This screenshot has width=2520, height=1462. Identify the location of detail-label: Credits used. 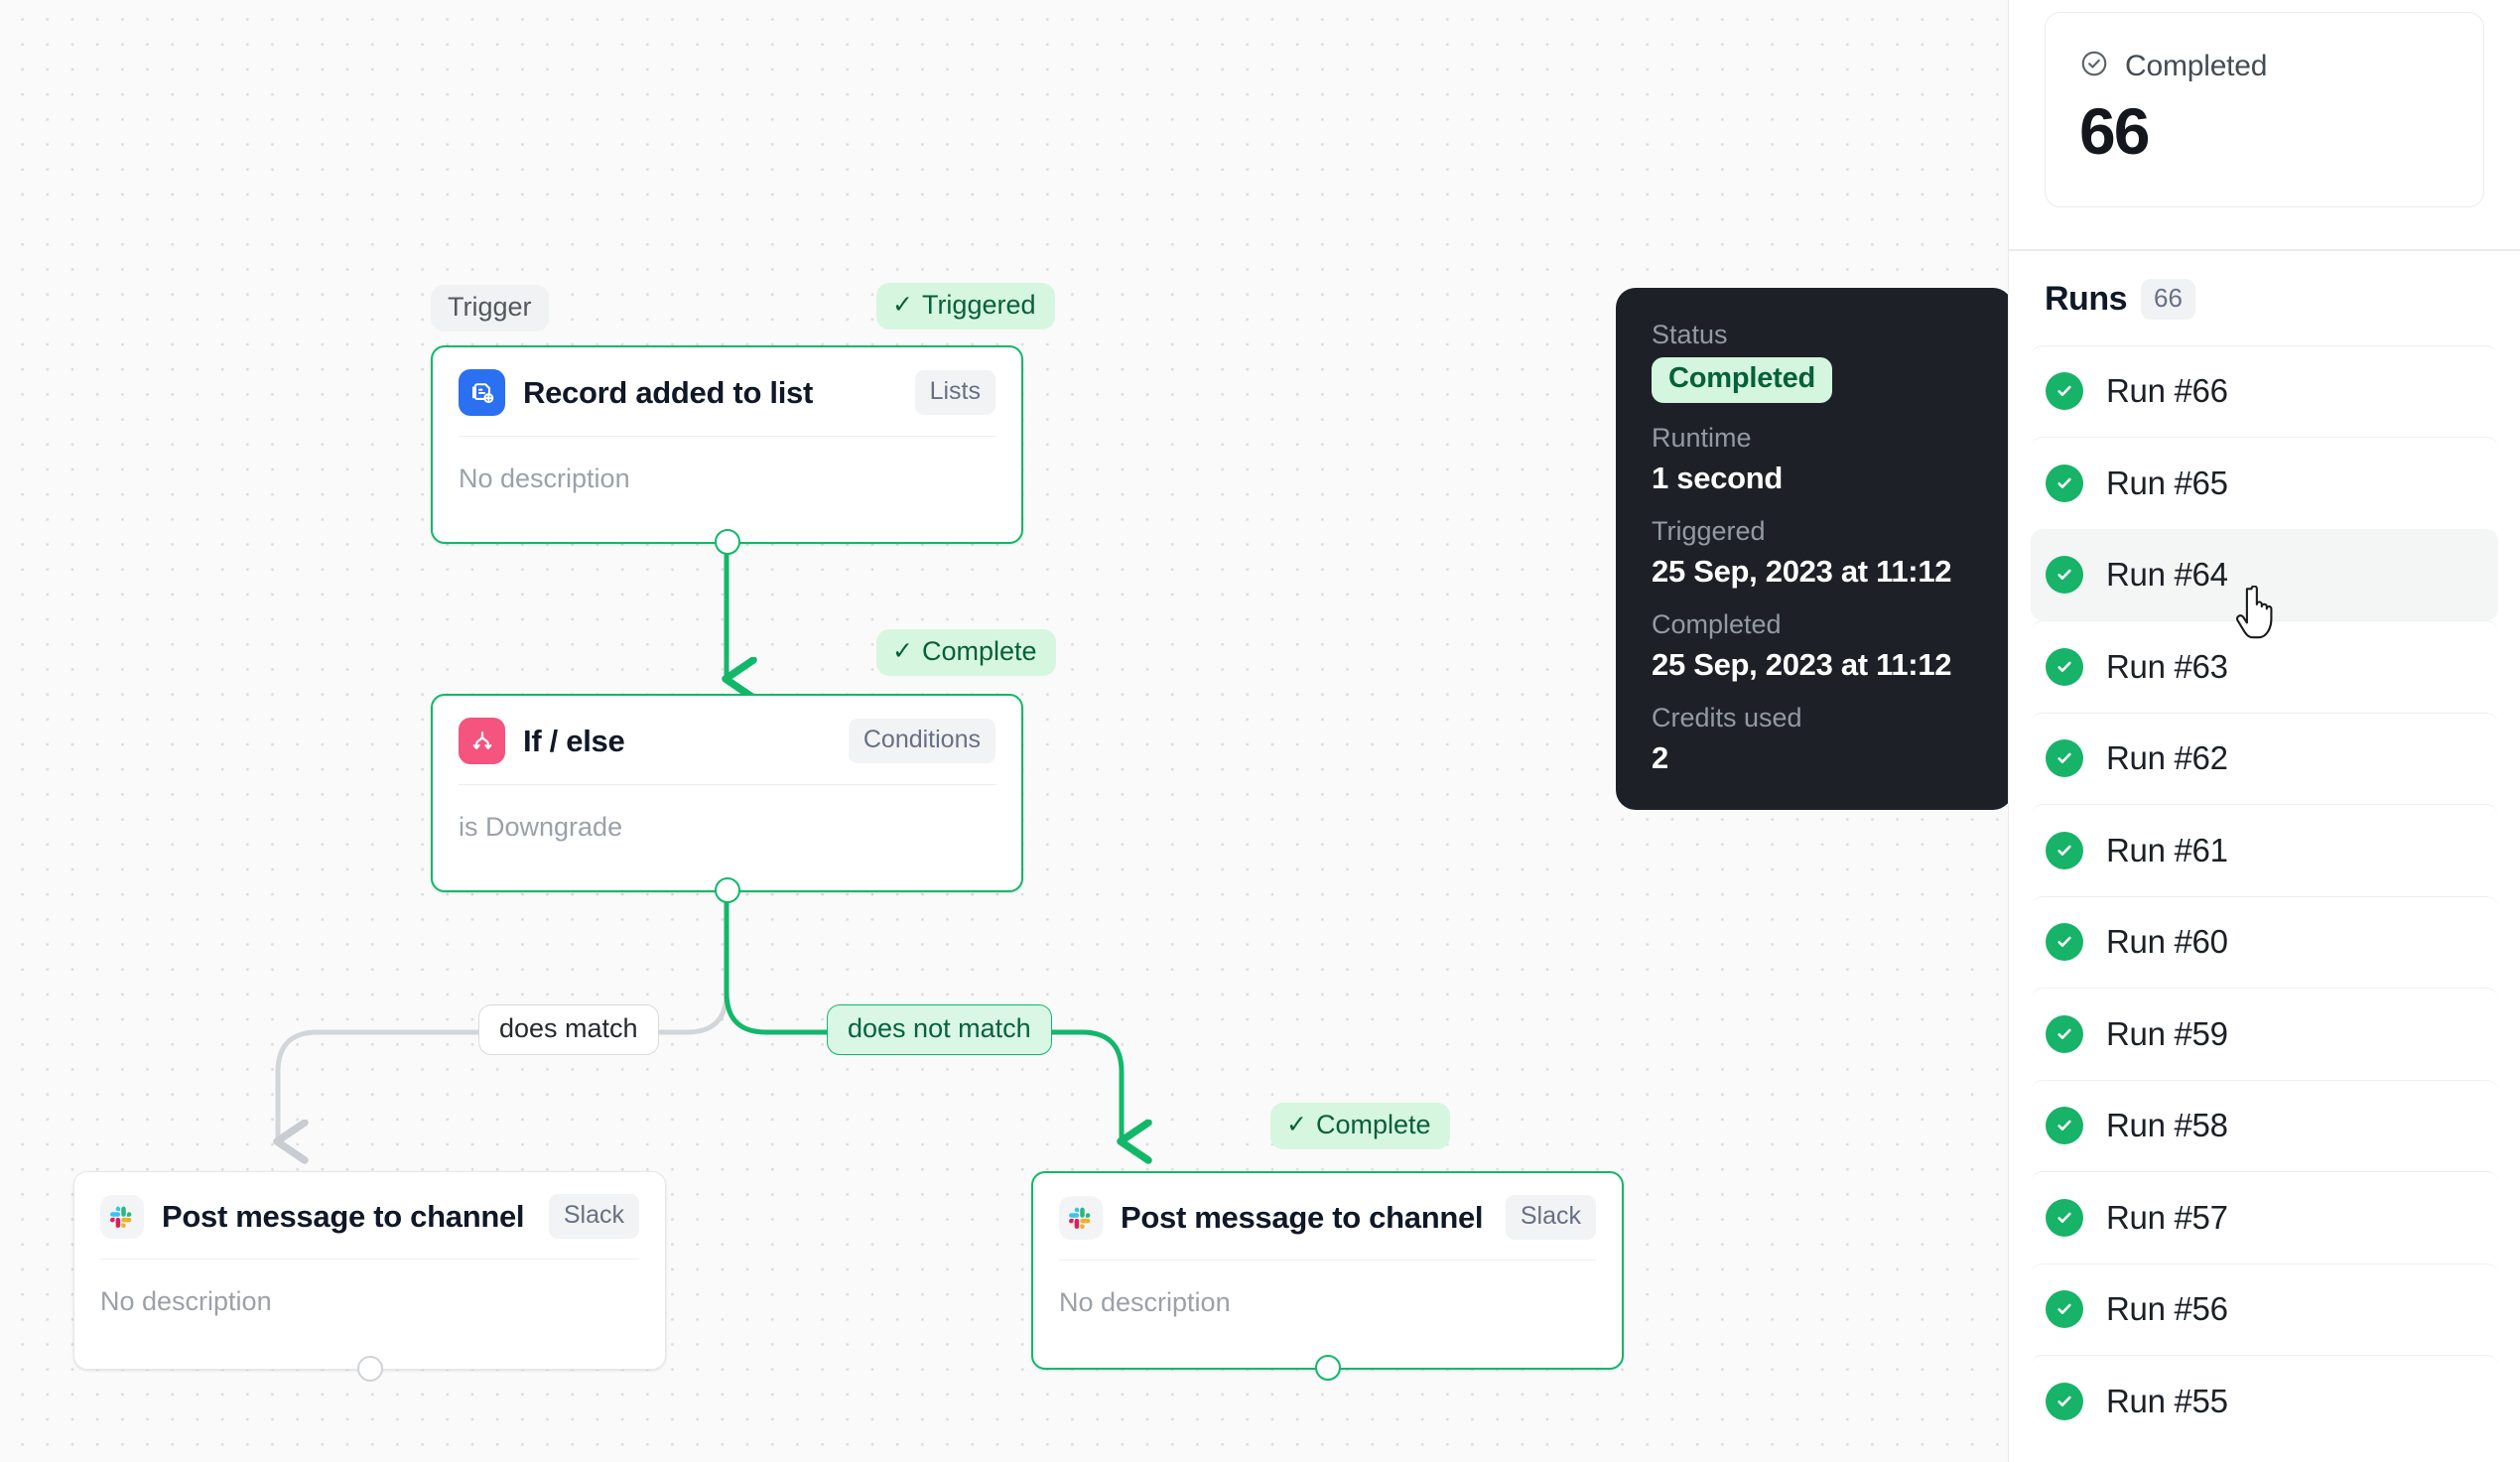
(1727, 717).